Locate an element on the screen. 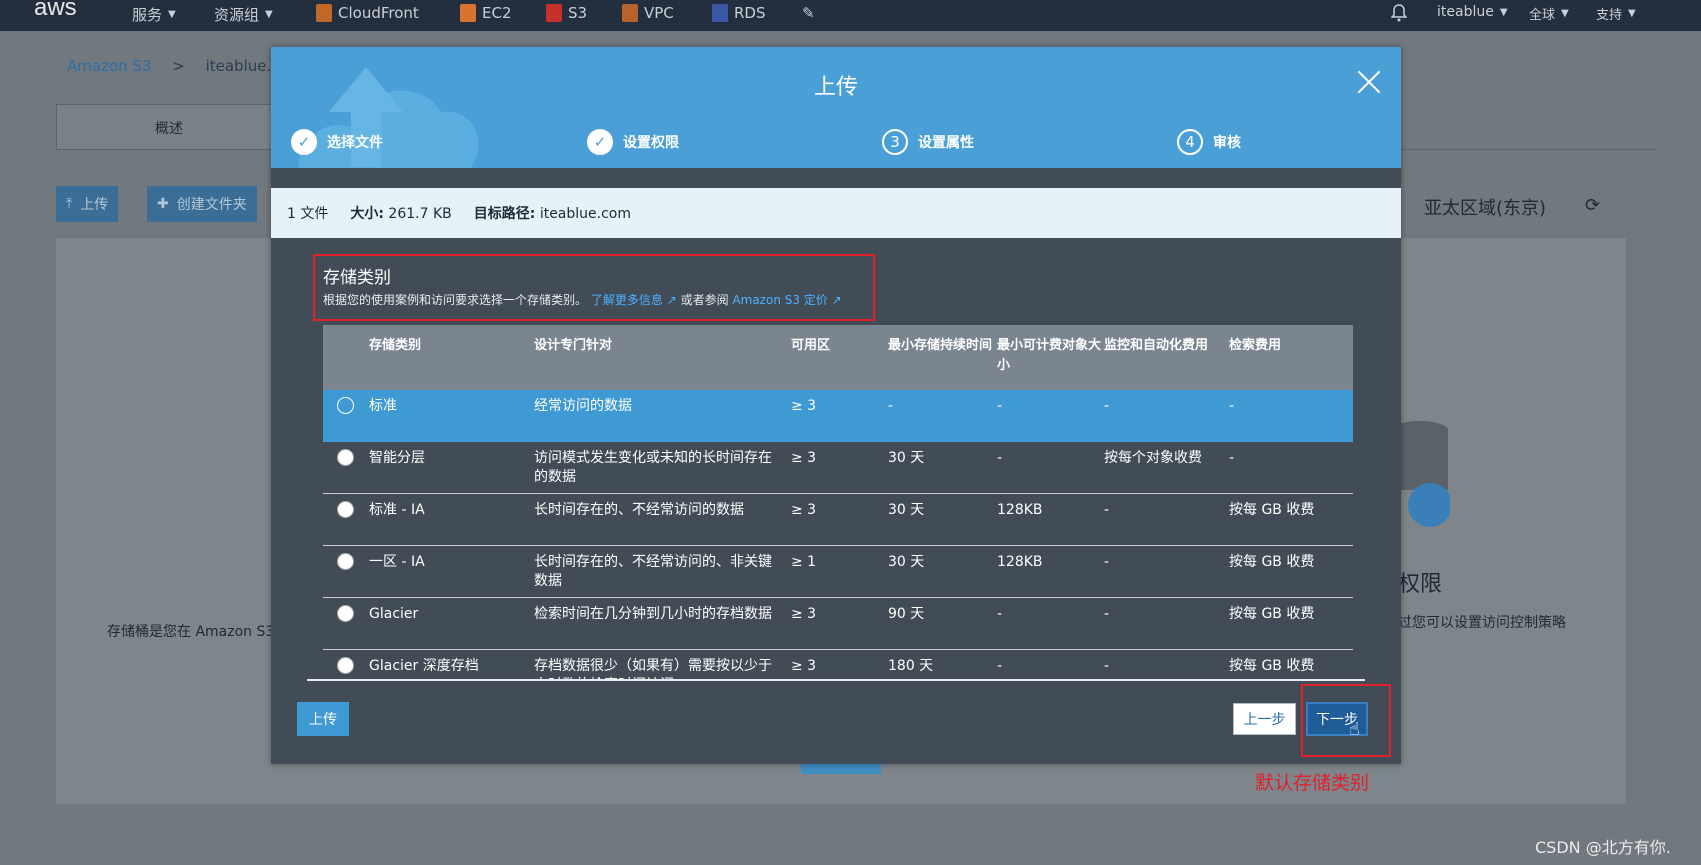 This screenshot has width=1701, height=865. size-value: 261.7 KB is located at coordinates (420, 214).